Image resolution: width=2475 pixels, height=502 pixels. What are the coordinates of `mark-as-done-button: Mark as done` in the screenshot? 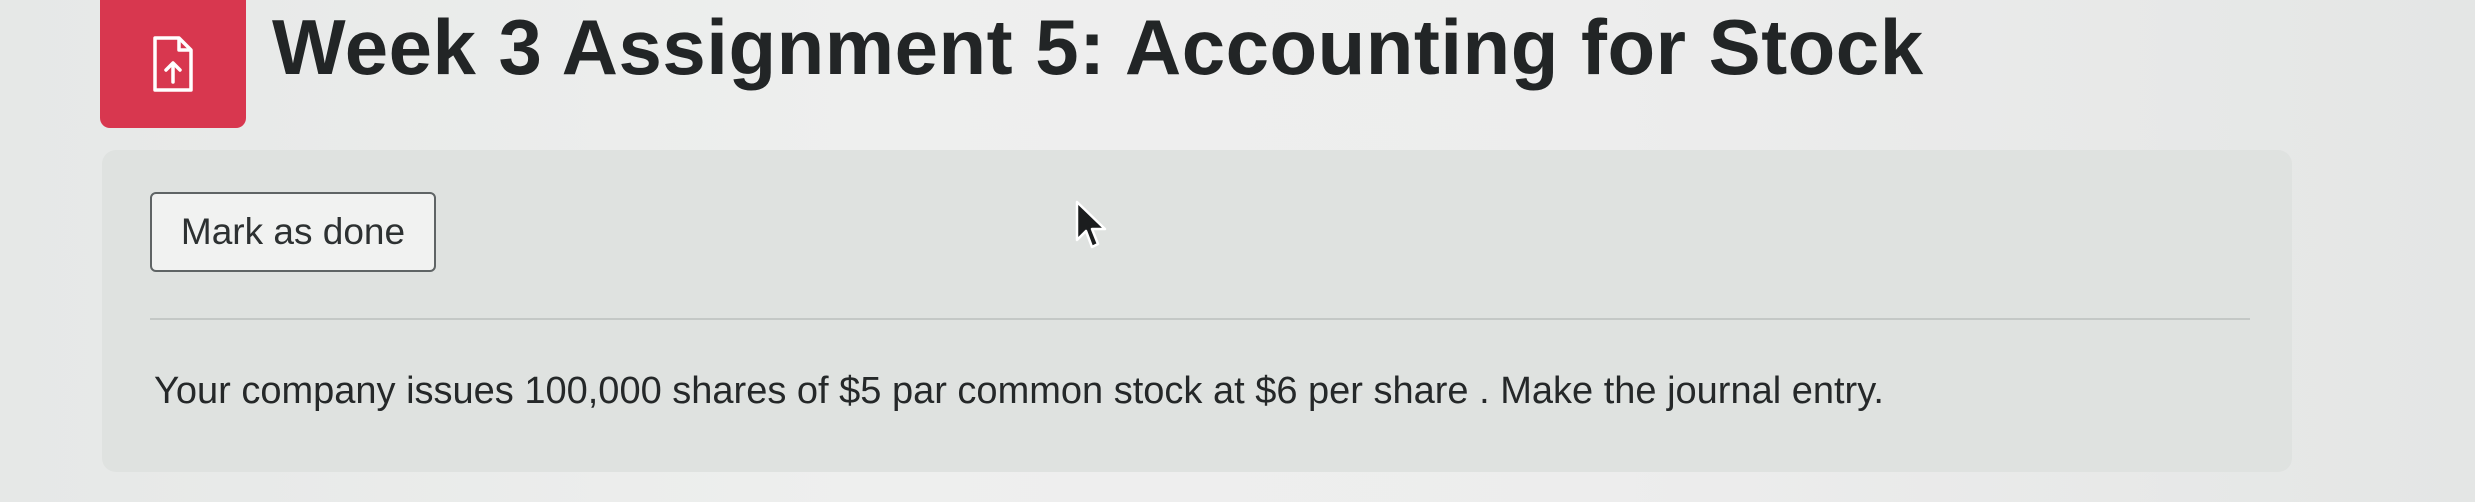 It's located at (293, 232).